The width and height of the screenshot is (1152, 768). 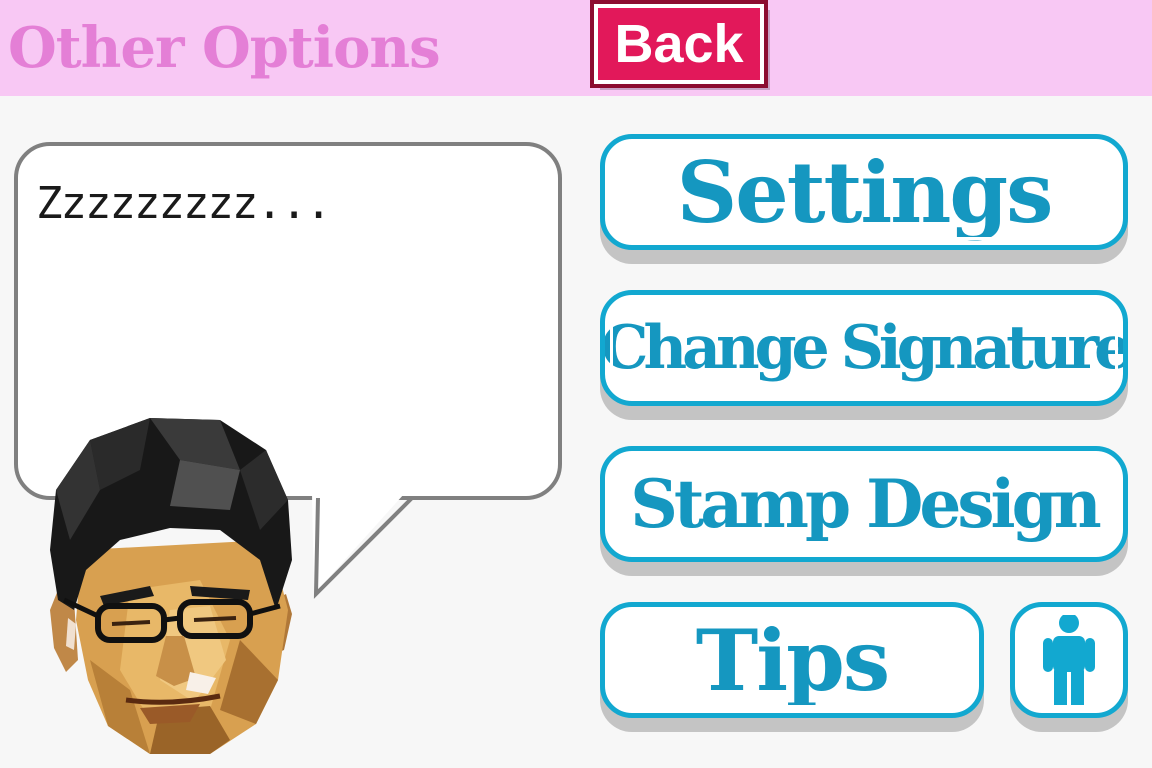 What do you see at coordinates (864, 192) in the screenshot?
I see `settings-button: Settings` at bounding box center [864, 192].